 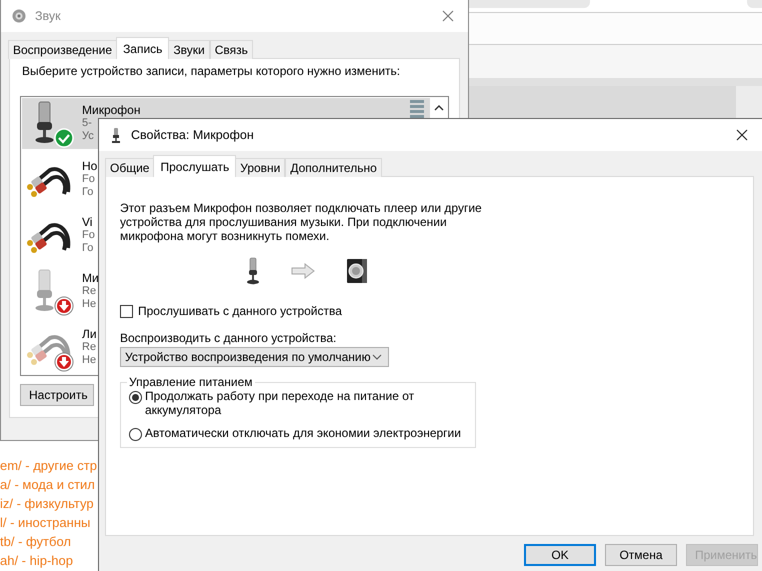 I want to click on description-text: Этот разъем Микрофон позволяет подключать плеер или другие устройства для прослушивания музыки. При подключении микрофона могут возникнуть помехи., so click(x=301, y=222).